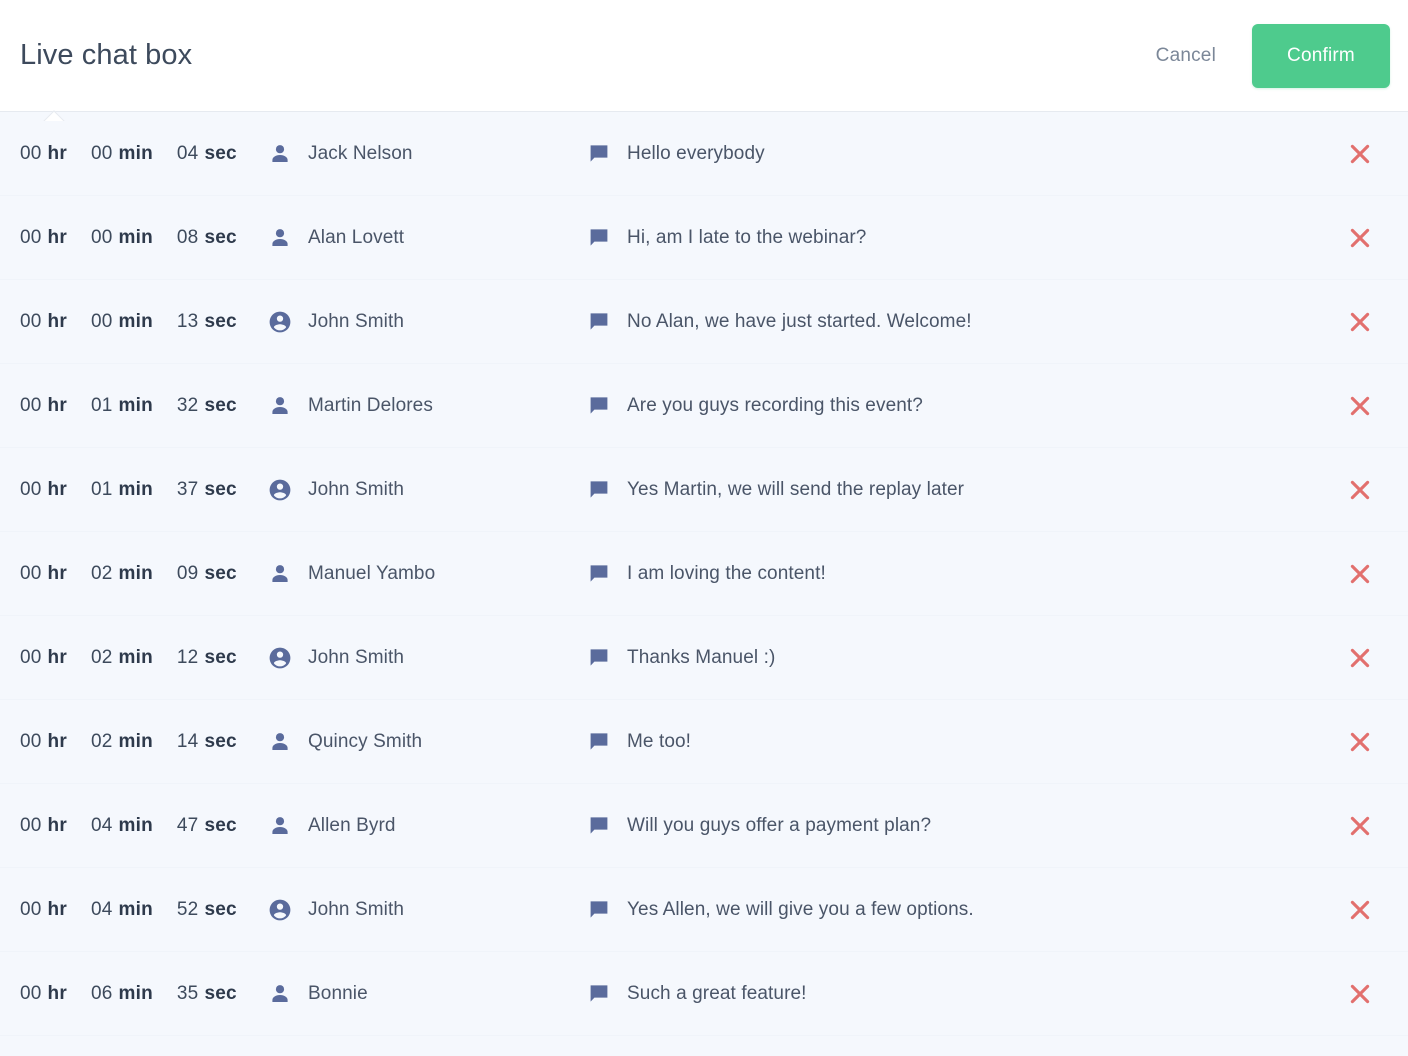 This screenshot has width=1408, height=1056. What do you see at coordinates (1186, 56) in the screenshot?
I see `cancel-button: Cancel` at bounding box center [1186, 56].